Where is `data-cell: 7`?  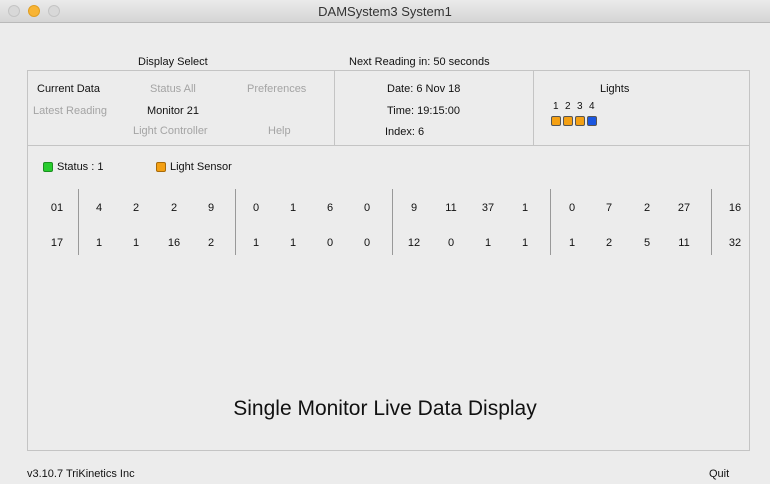
data-cell: 7 is located at coordinates (609, 208).